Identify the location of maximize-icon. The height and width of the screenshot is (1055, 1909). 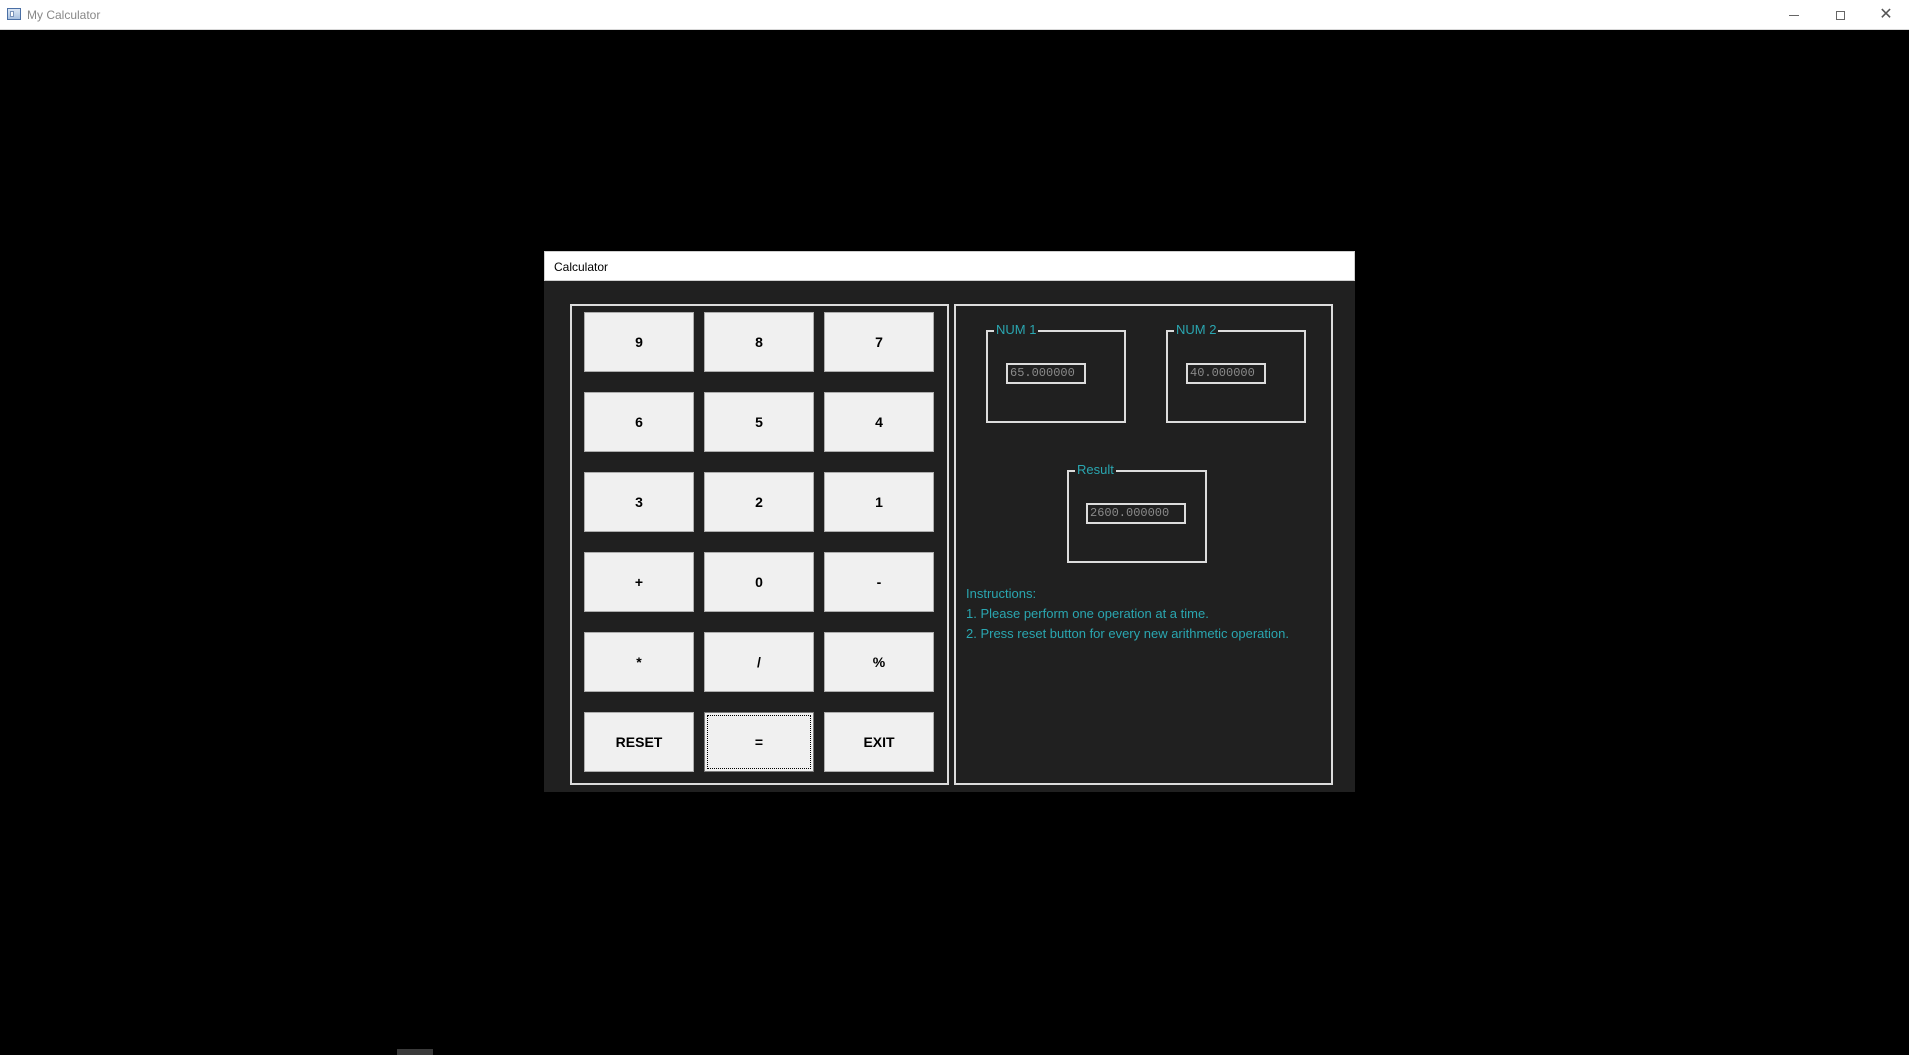
(1840, 15).